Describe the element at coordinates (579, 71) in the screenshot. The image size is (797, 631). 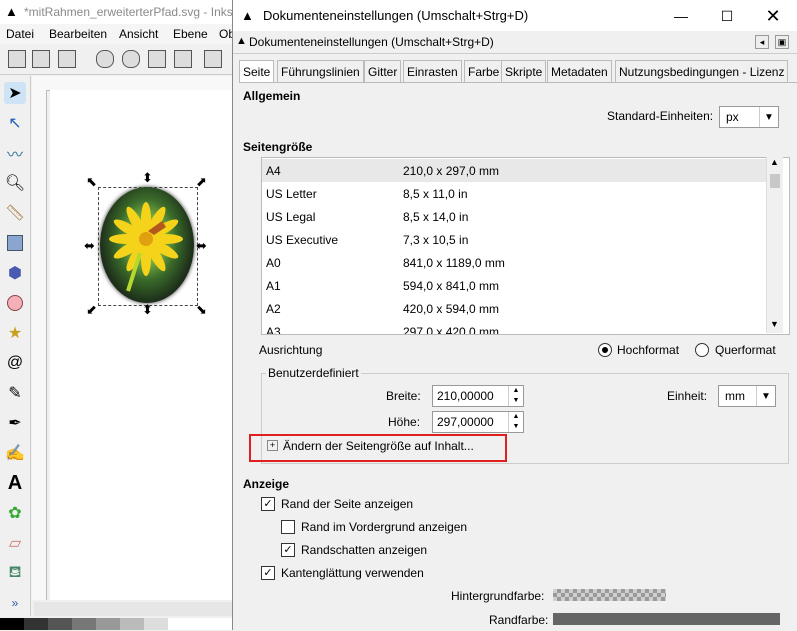
I see `tab-metadaten: Metadaten` at that location.